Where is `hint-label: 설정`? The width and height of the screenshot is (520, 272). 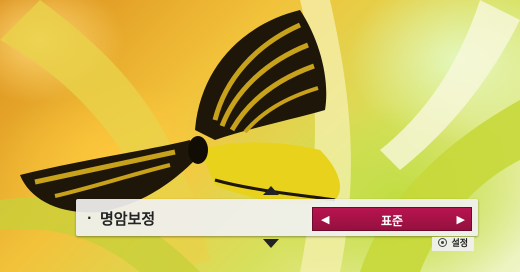 hint-label: 설정 is located at coordinates (459, 244).